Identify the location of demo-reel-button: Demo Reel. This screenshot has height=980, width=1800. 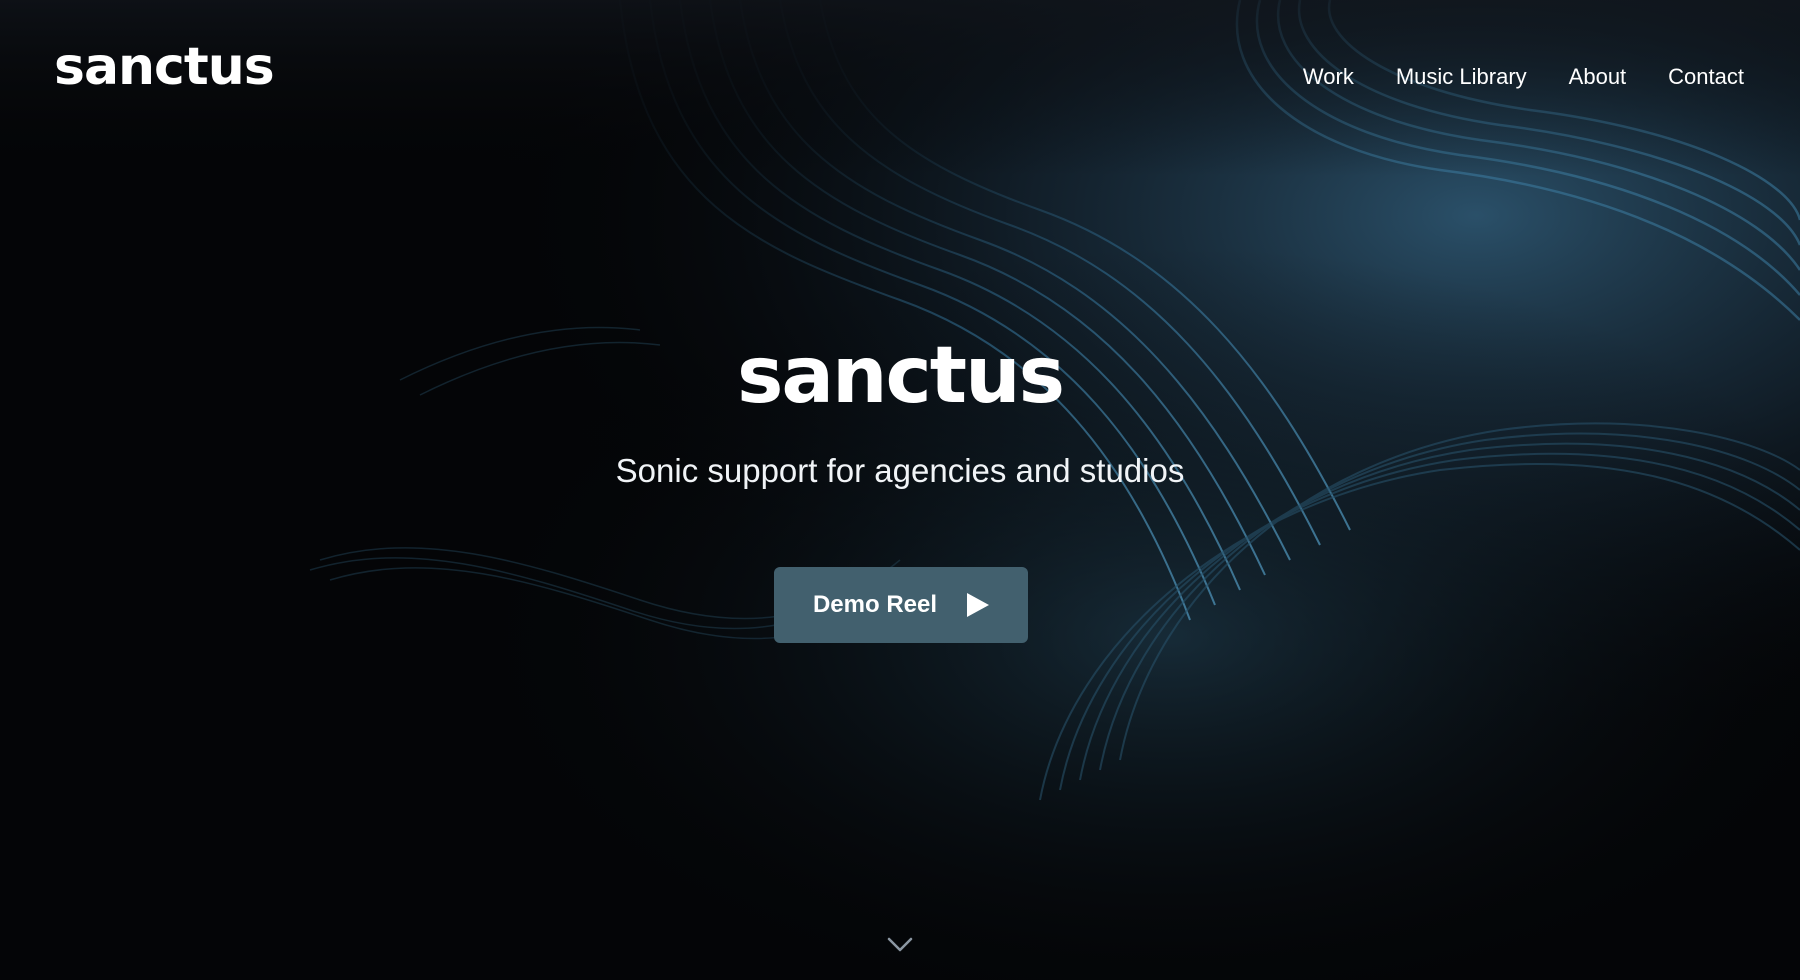
(901, 605).